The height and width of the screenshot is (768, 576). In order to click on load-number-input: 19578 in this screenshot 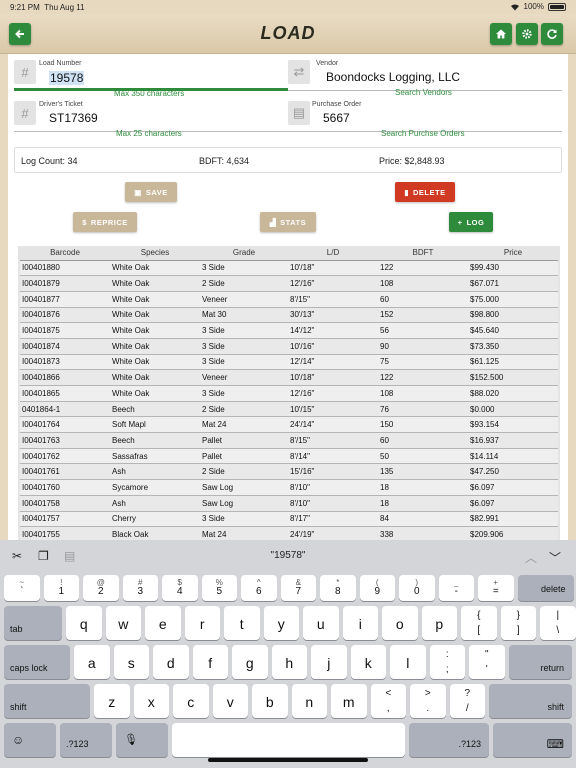, I will do `click(67, 78)`.